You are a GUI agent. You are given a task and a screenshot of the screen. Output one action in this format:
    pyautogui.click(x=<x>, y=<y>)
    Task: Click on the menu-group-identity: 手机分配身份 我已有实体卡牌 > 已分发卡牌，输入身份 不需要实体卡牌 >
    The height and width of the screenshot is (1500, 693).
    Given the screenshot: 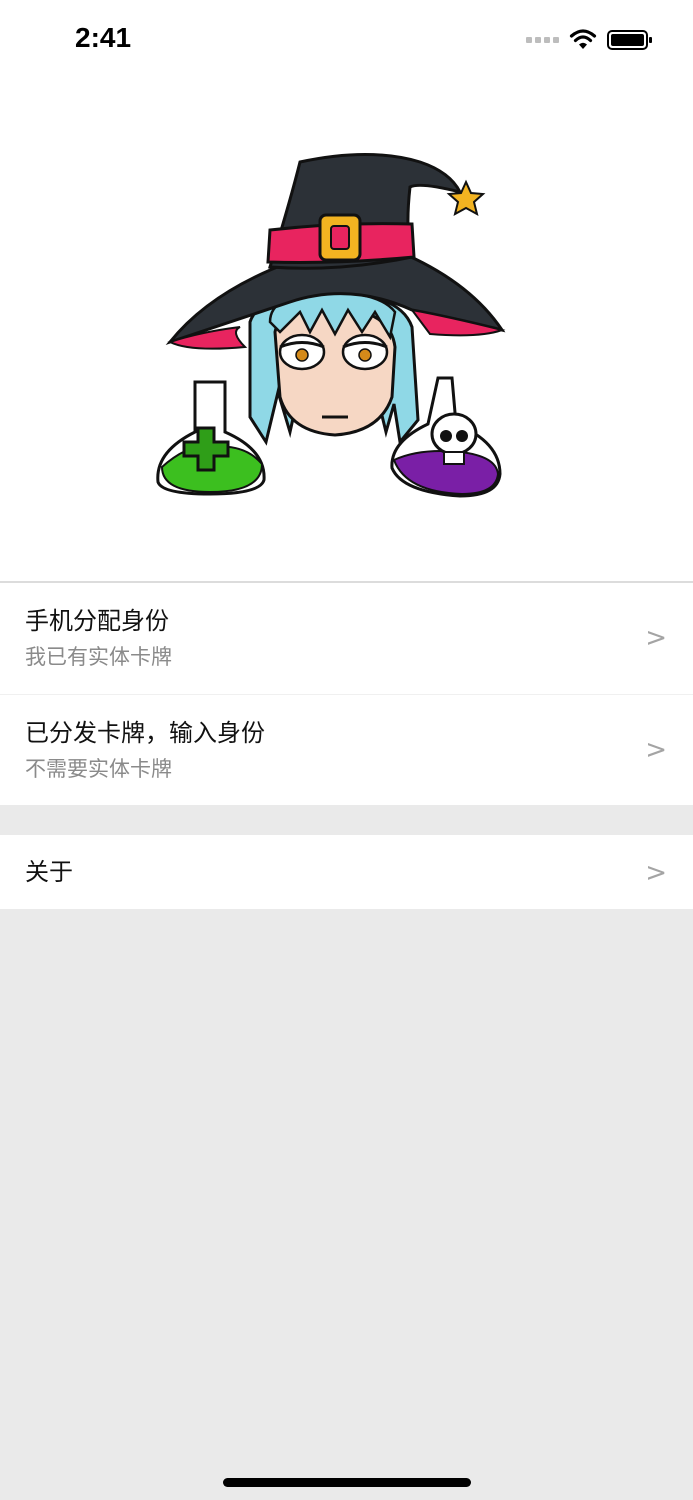 What is the action you would take?
    pyautogui.click(x=346, y=693)
    